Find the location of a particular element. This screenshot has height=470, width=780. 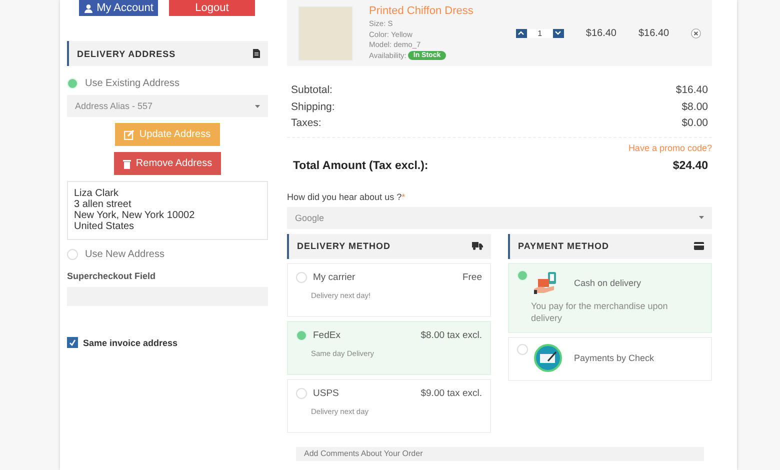

promo-link: Have a promo code? is located at coordinates (670, 147).